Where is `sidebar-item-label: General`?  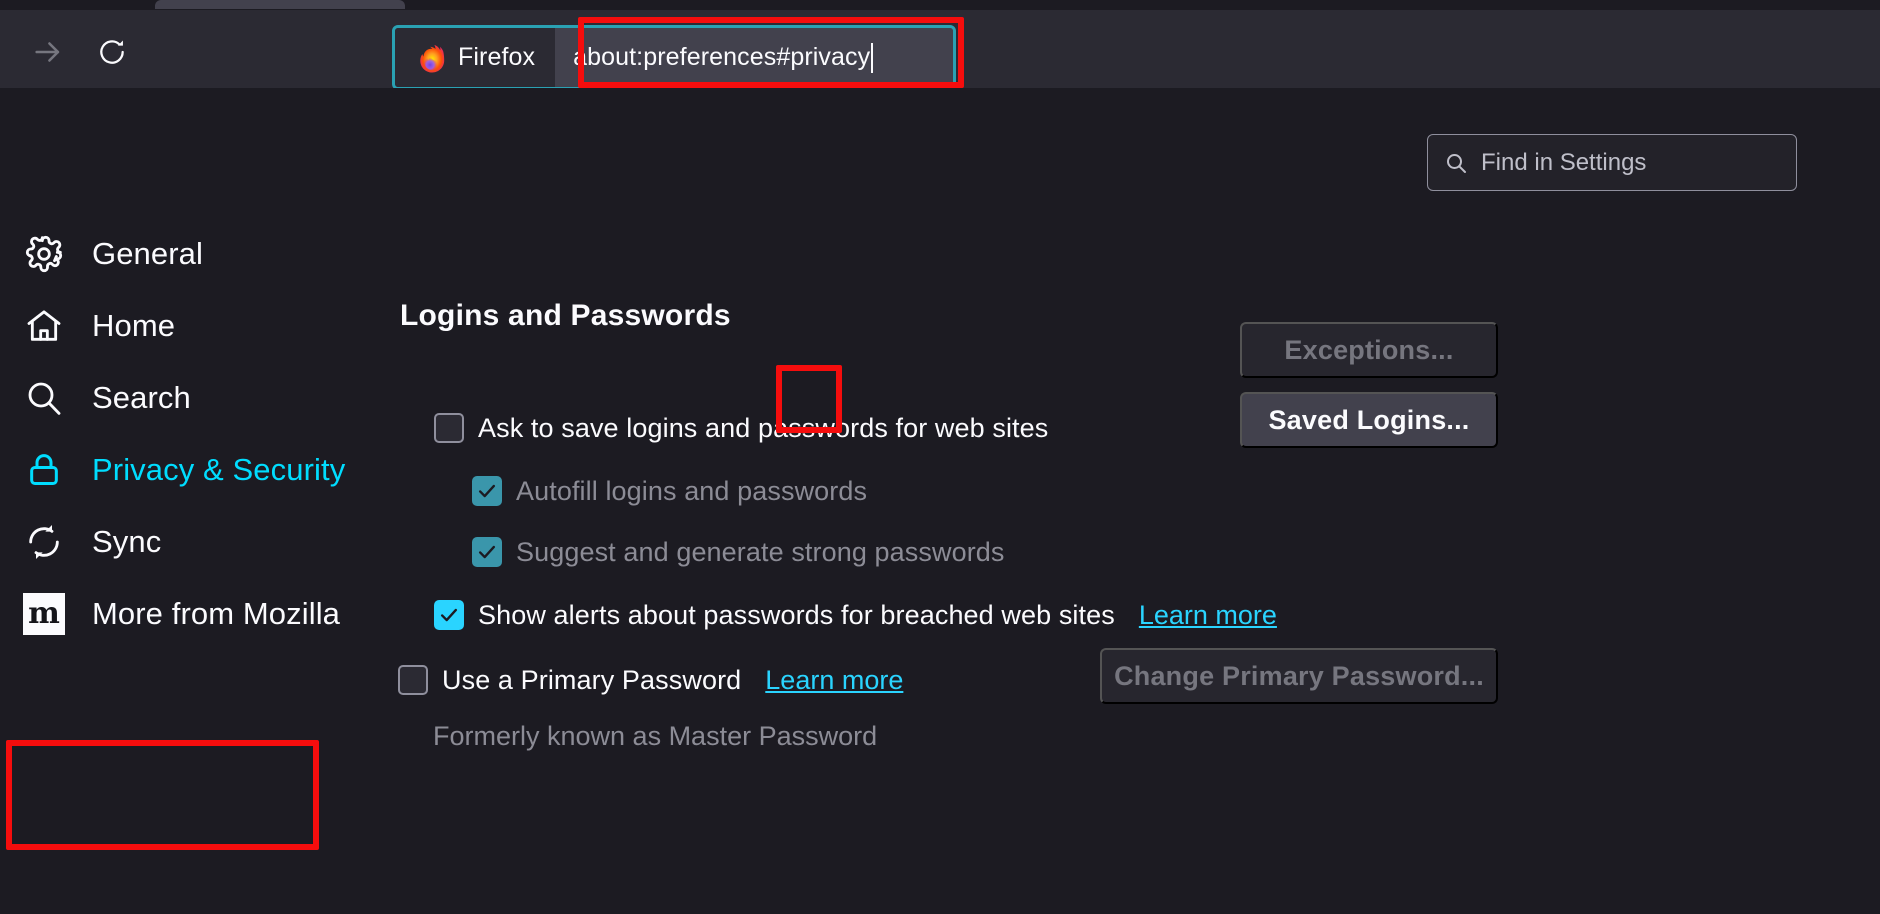
sidebar-item-label: General is located at coordinates (147, 253).